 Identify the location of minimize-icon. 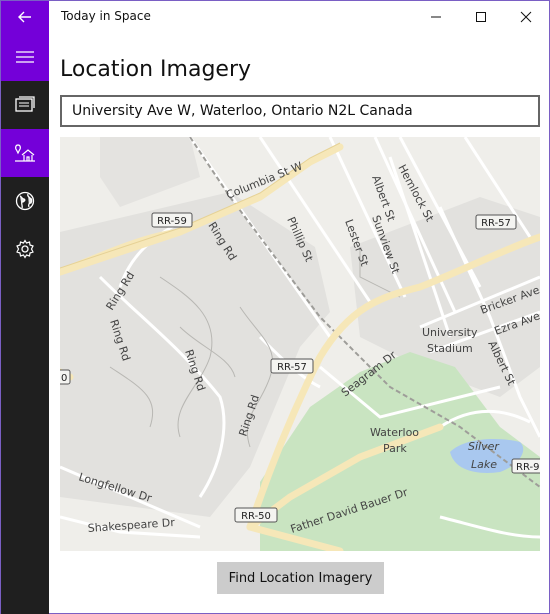
(436, 17).